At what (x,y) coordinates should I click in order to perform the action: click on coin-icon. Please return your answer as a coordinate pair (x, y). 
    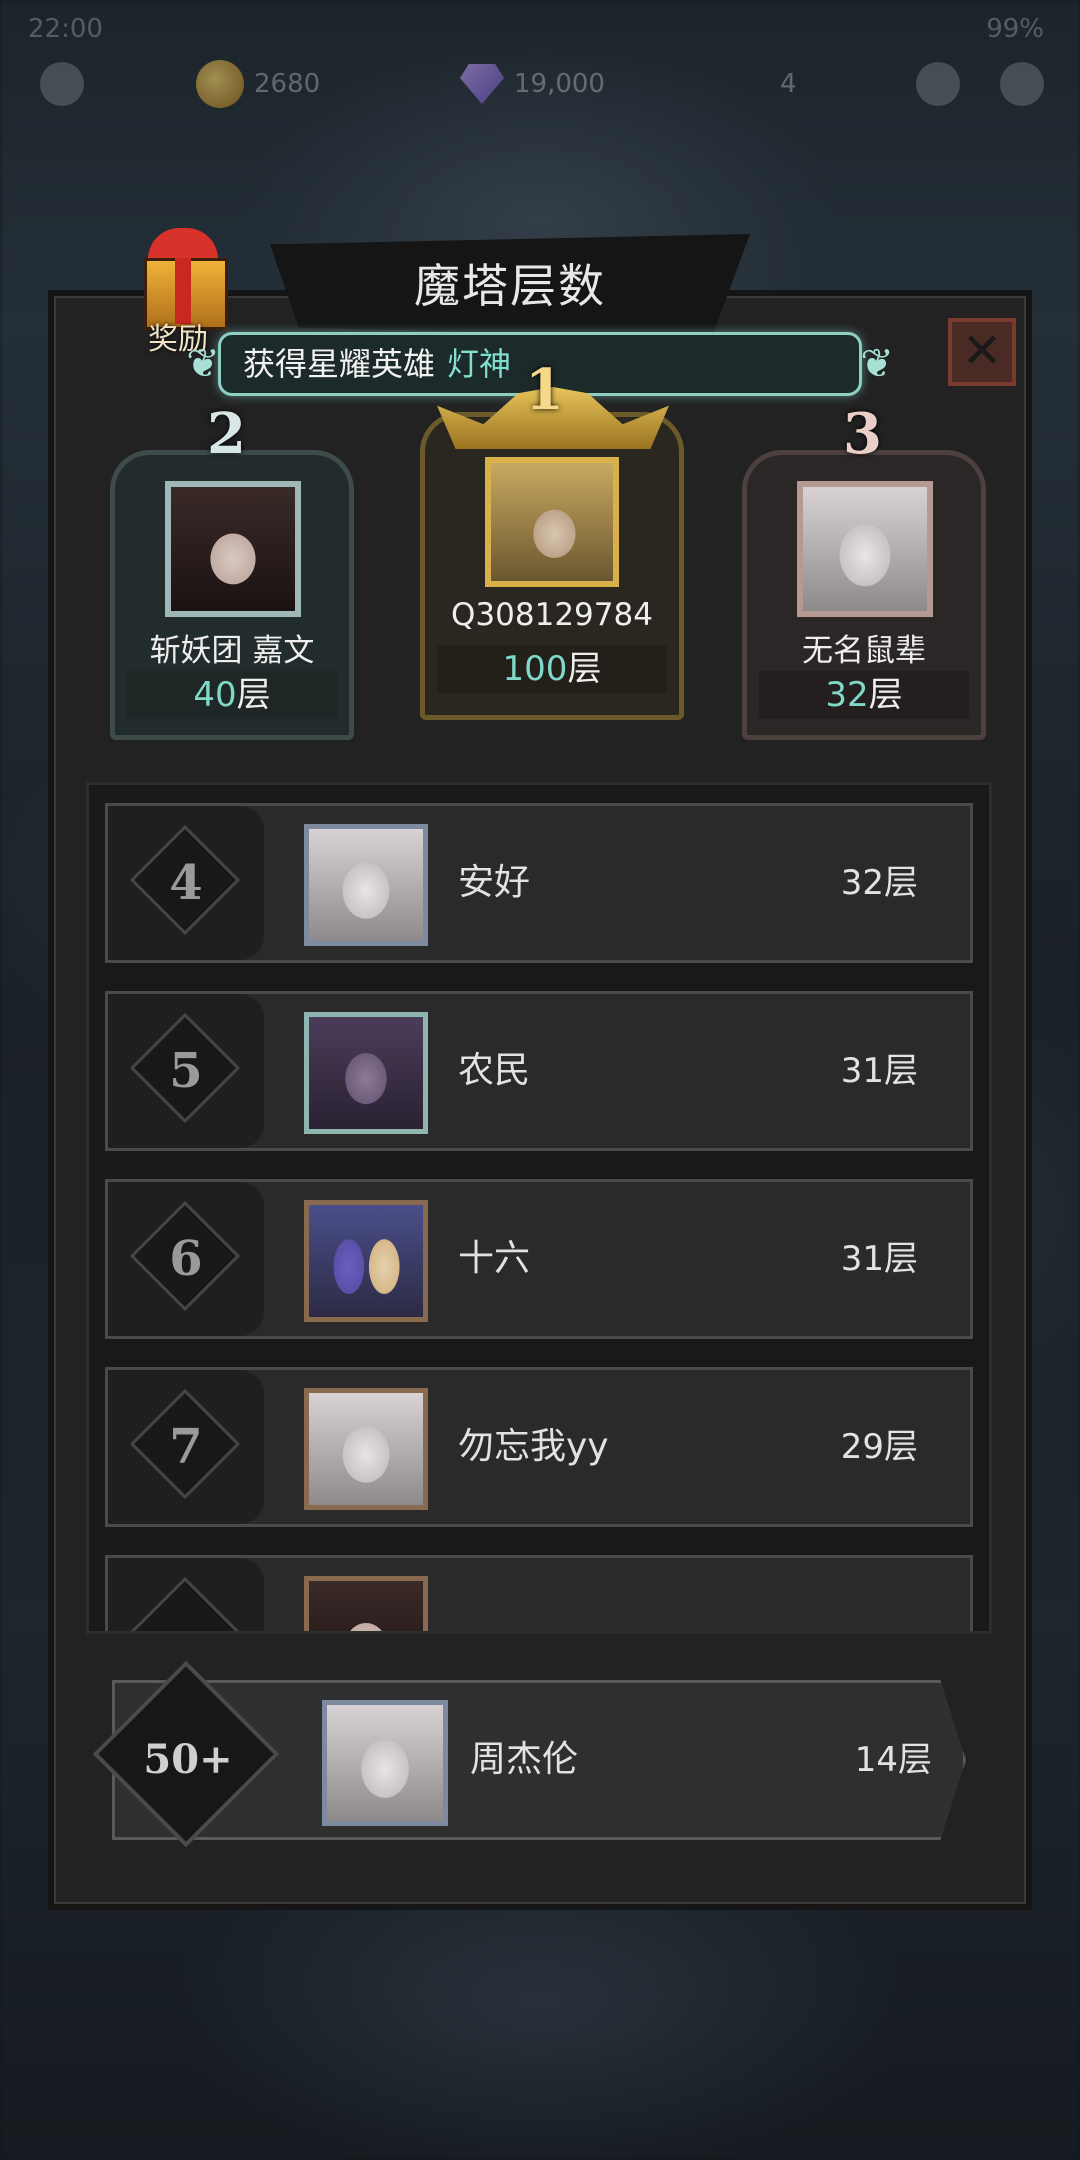
    Looking at the image, I should click on (220, 84).